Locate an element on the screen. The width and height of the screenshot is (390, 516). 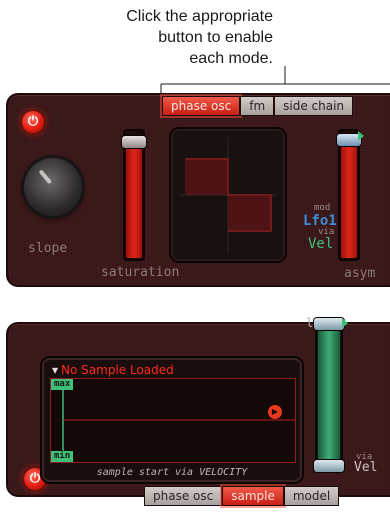
asym-slider is located at coordinates (349, 195).